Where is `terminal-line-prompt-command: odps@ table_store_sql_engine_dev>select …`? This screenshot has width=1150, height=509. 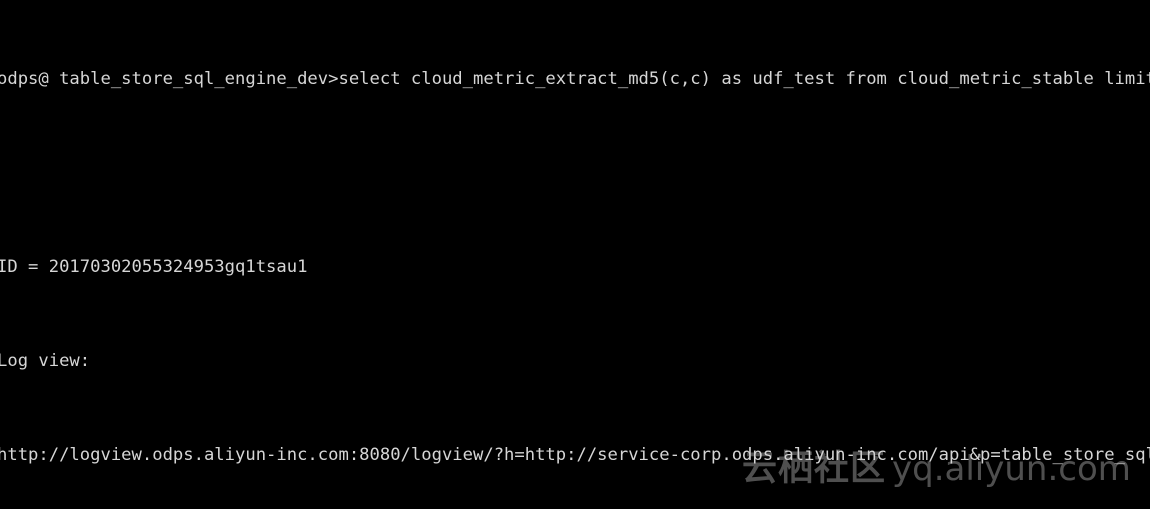
terminal-line-prompt-command: odps@ table_store_sql_engine_dev>select … is located at coordinates (575, 79).